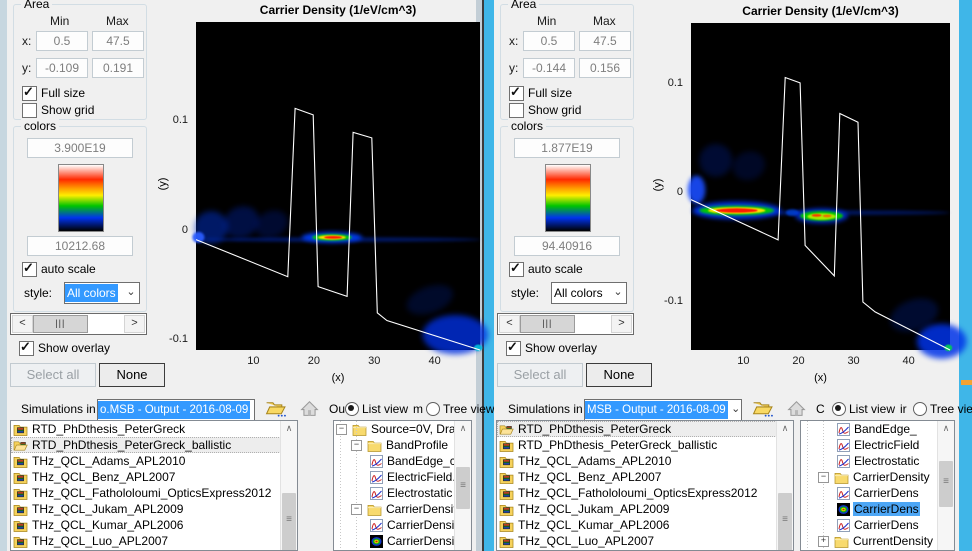 The image size is (972, 551). Describe the element at coordinates (80, 246) in the screenshot. I see `color-min-value: 10212.68` at that location.